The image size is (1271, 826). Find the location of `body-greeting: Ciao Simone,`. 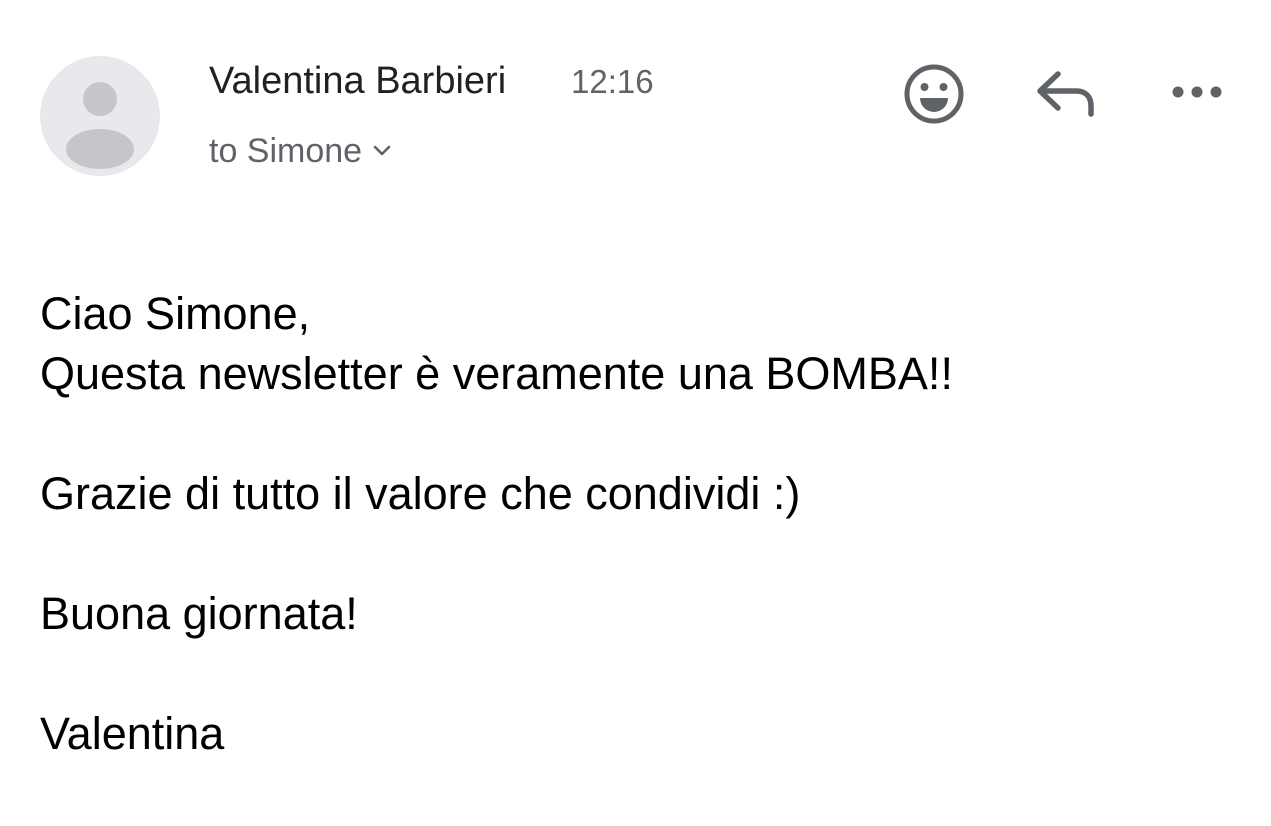

body-greeting: Ciao Simone, is located at coordinates (175, 313).